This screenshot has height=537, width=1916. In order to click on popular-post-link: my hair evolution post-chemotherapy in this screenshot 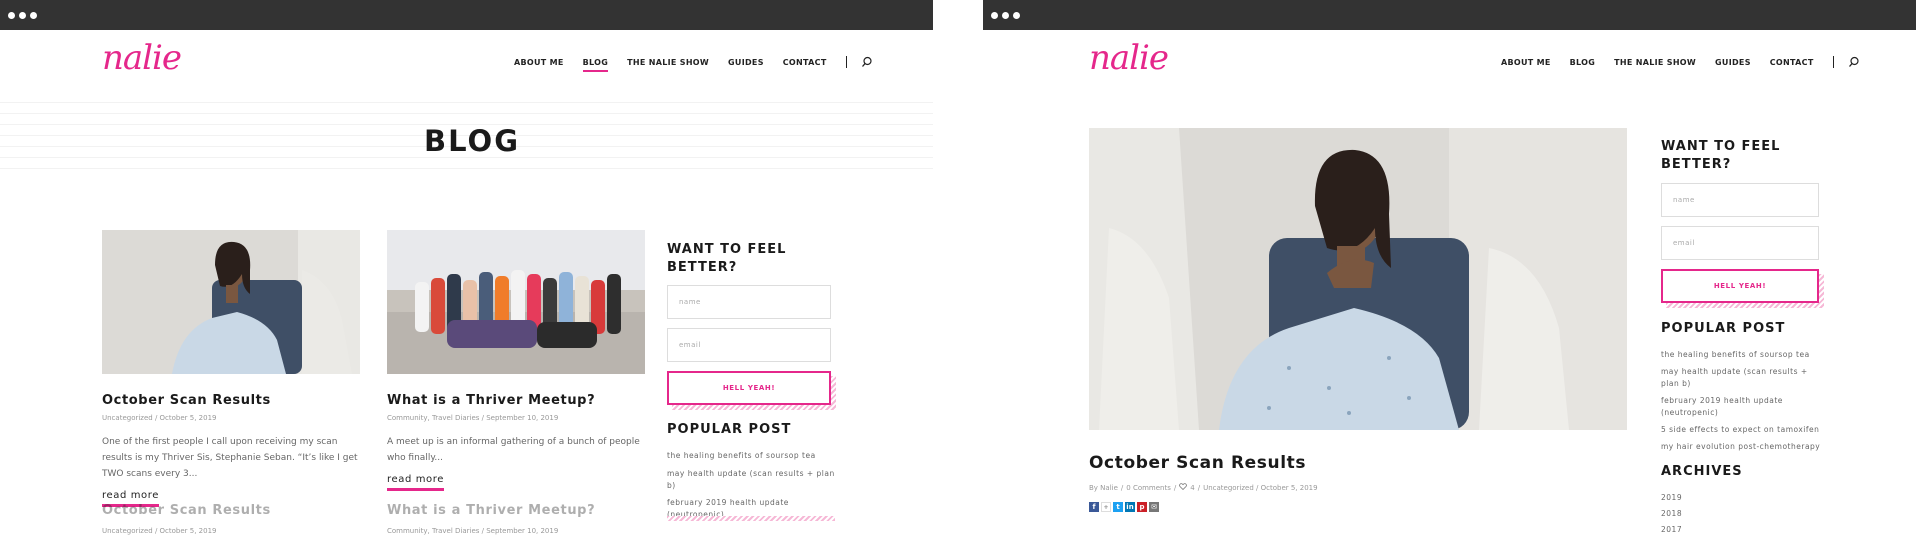, I will do `click(1741, 447)`.